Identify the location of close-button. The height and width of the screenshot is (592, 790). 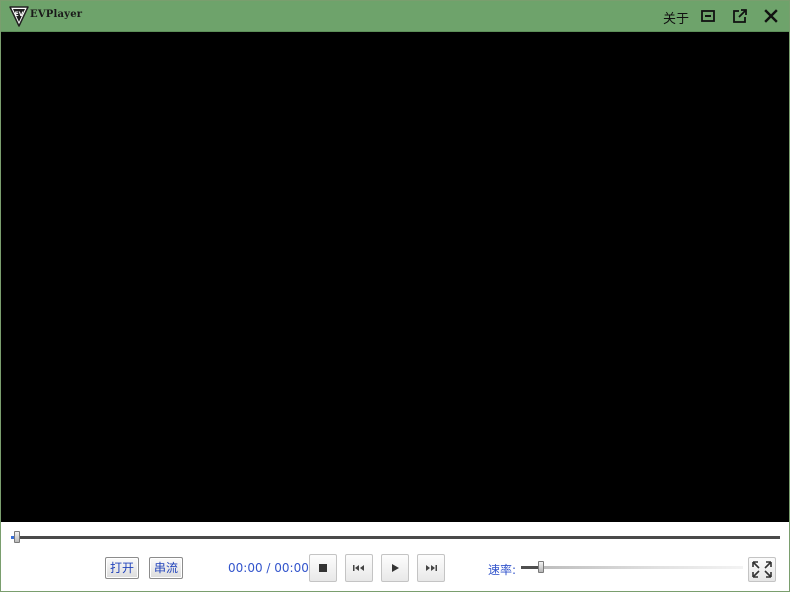
(771, 16).